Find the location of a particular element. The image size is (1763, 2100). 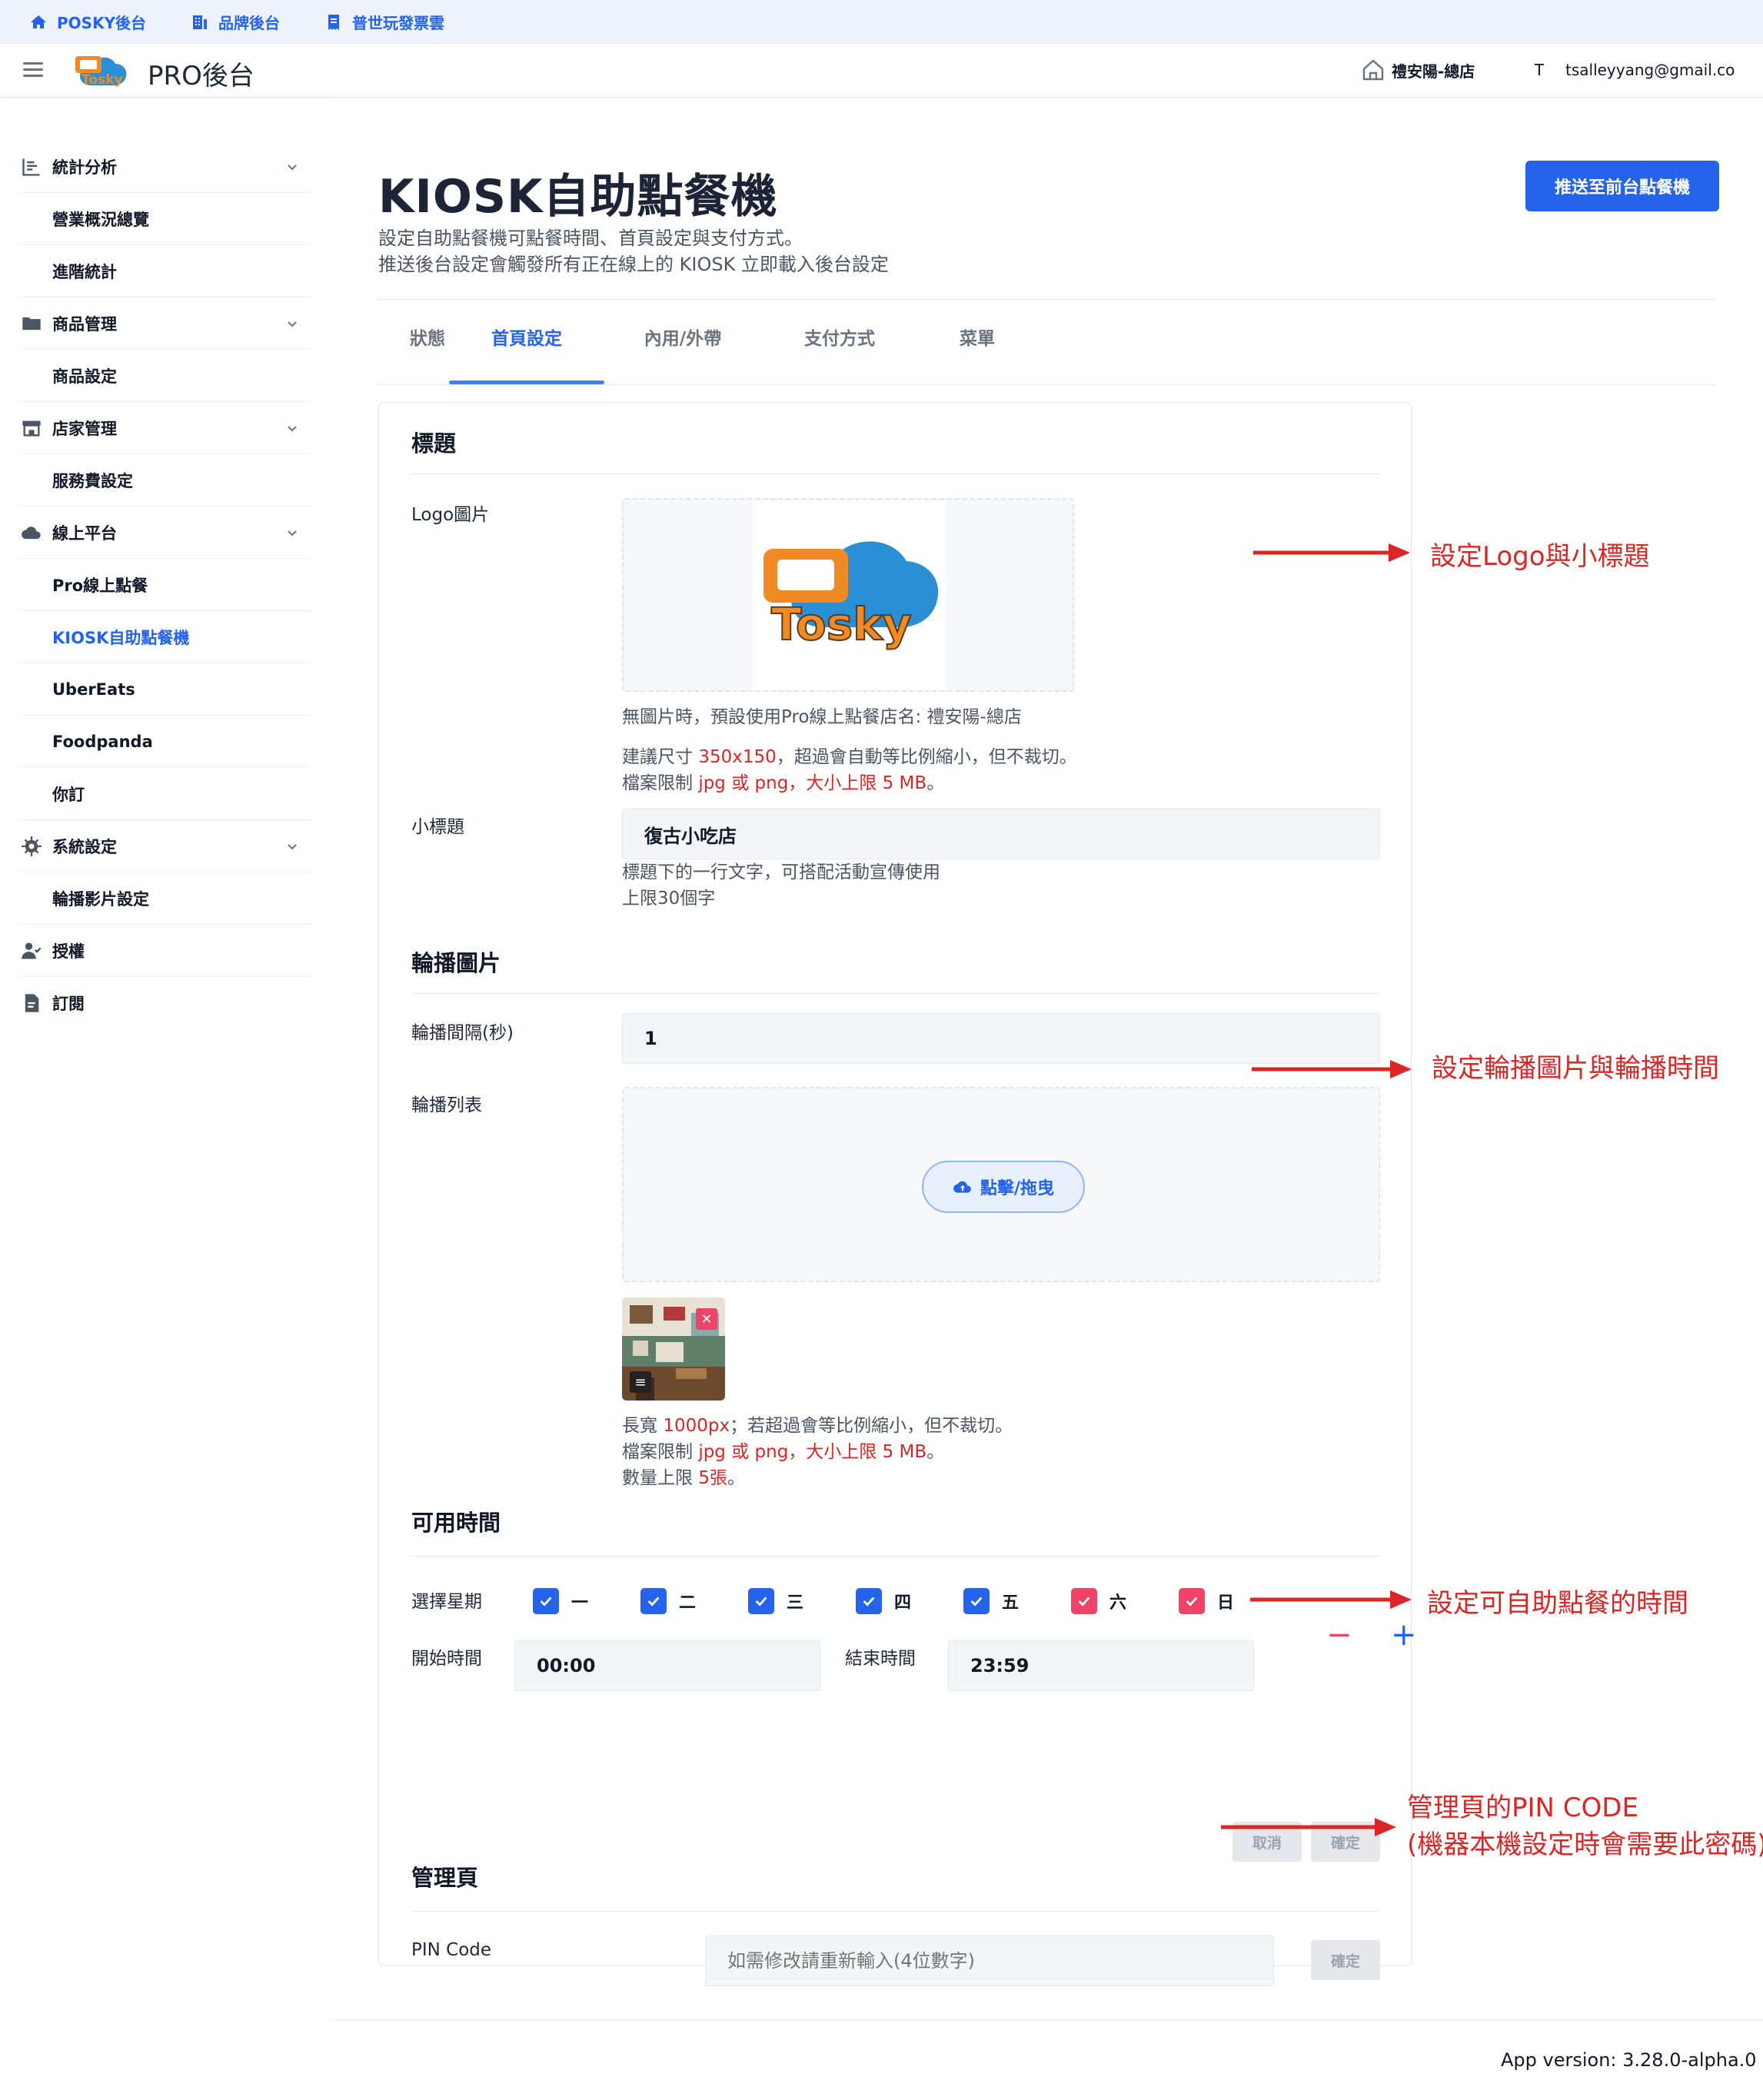

tab-payment: 支付方式 is located at coordinates (839, 336).